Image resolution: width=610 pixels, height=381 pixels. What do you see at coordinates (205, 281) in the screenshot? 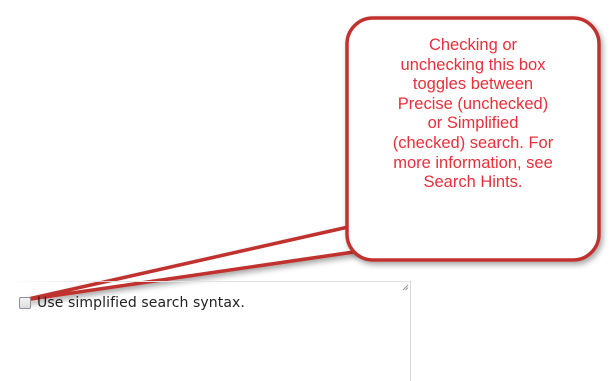
I see `panel-top-divider` at bounding box center [205, 281].